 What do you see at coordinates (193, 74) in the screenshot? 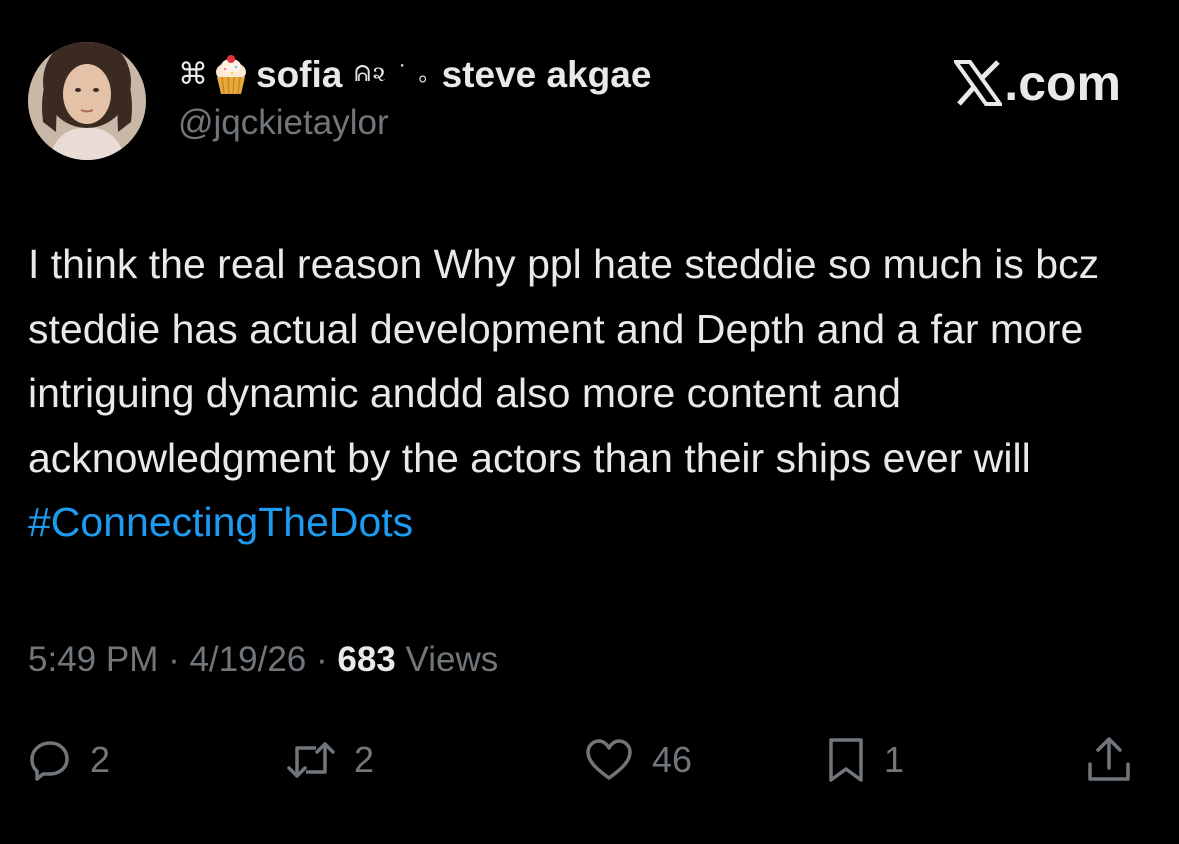
I see `command-symbol: ⌘` at bounding box center [193, 74].